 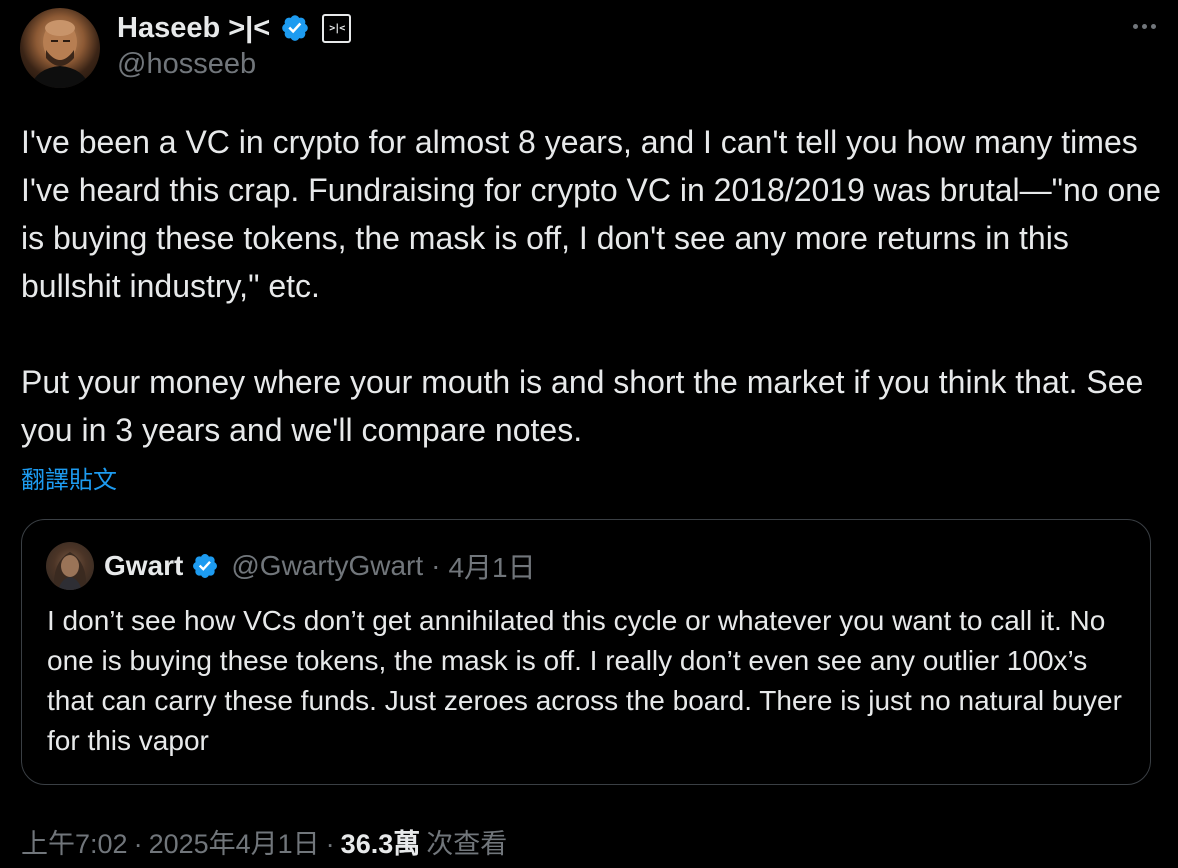 What do you see at coordinates (337, 28) in the screenshot?
I see `affiliate-badge-icon: >|<` at bounding box center [337, 28].